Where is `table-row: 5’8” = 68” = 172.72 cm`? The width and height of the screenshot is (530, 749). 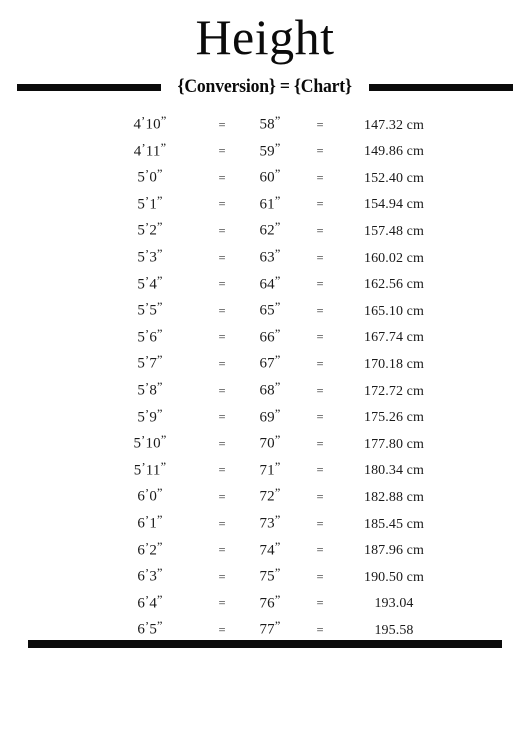 table-row: 5’8” = 68” = 172.72 cm is located at coordinates (265, 387).